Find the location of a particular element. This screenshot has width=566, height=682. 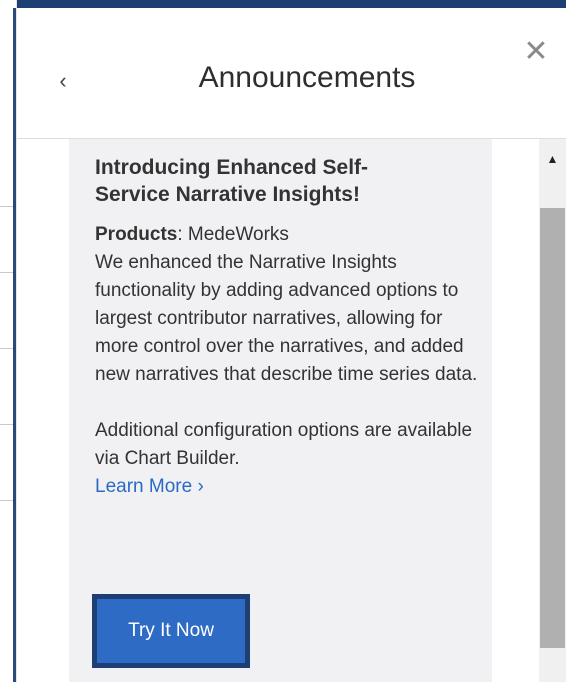

close-button: ✕ is located at coordinates (536, 51).